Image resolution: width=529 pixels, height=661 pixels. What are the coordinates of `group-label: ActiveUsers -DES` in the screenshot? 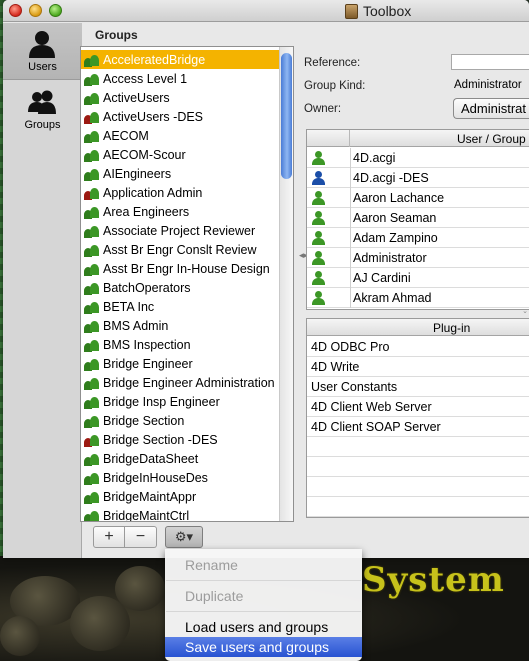 It's located at (153, 116).